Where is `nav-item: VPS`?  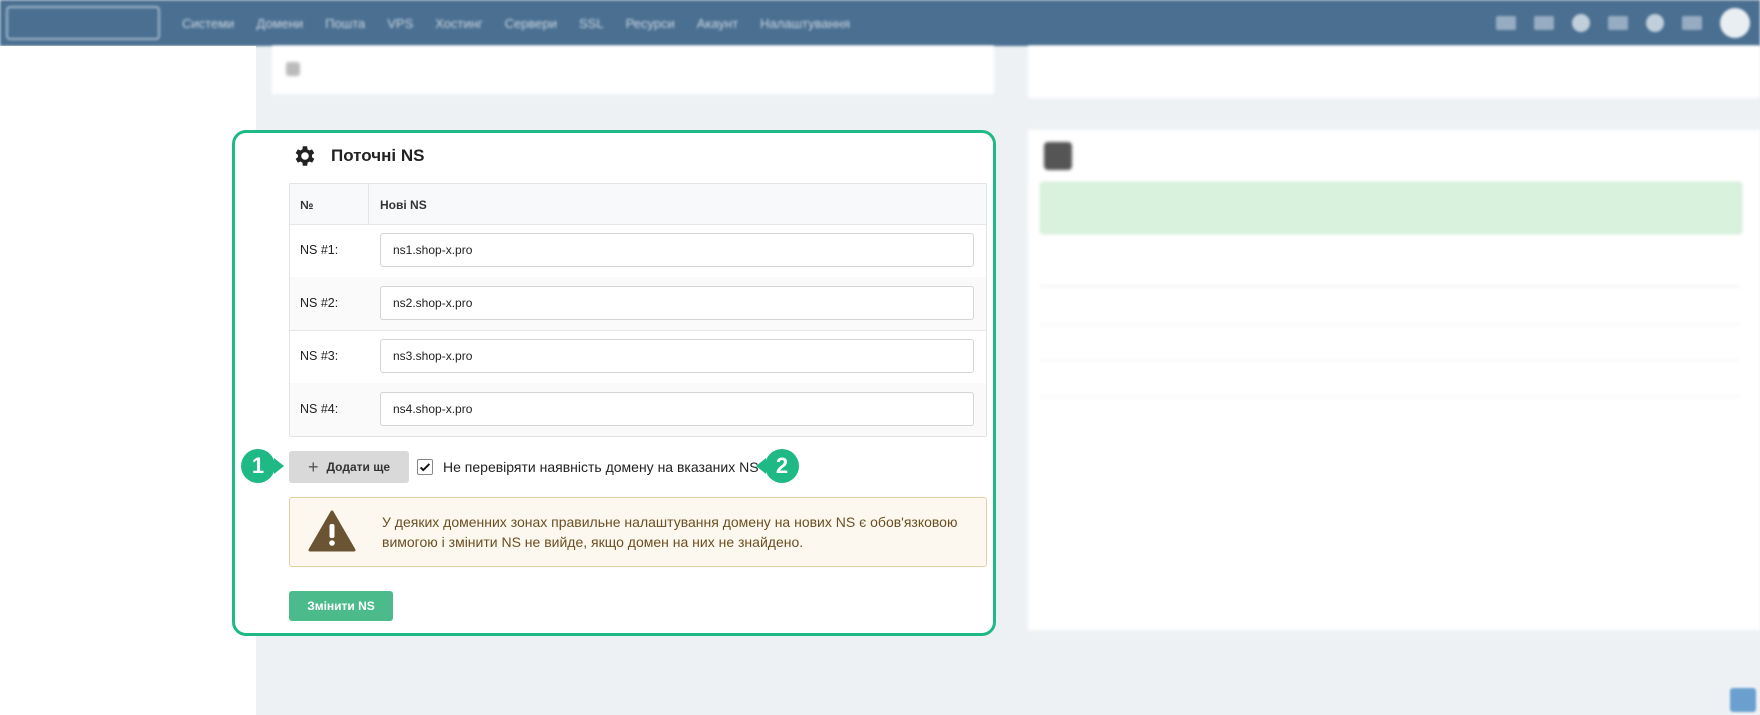
nav-item: VPS is located at coordinates (400, 23).